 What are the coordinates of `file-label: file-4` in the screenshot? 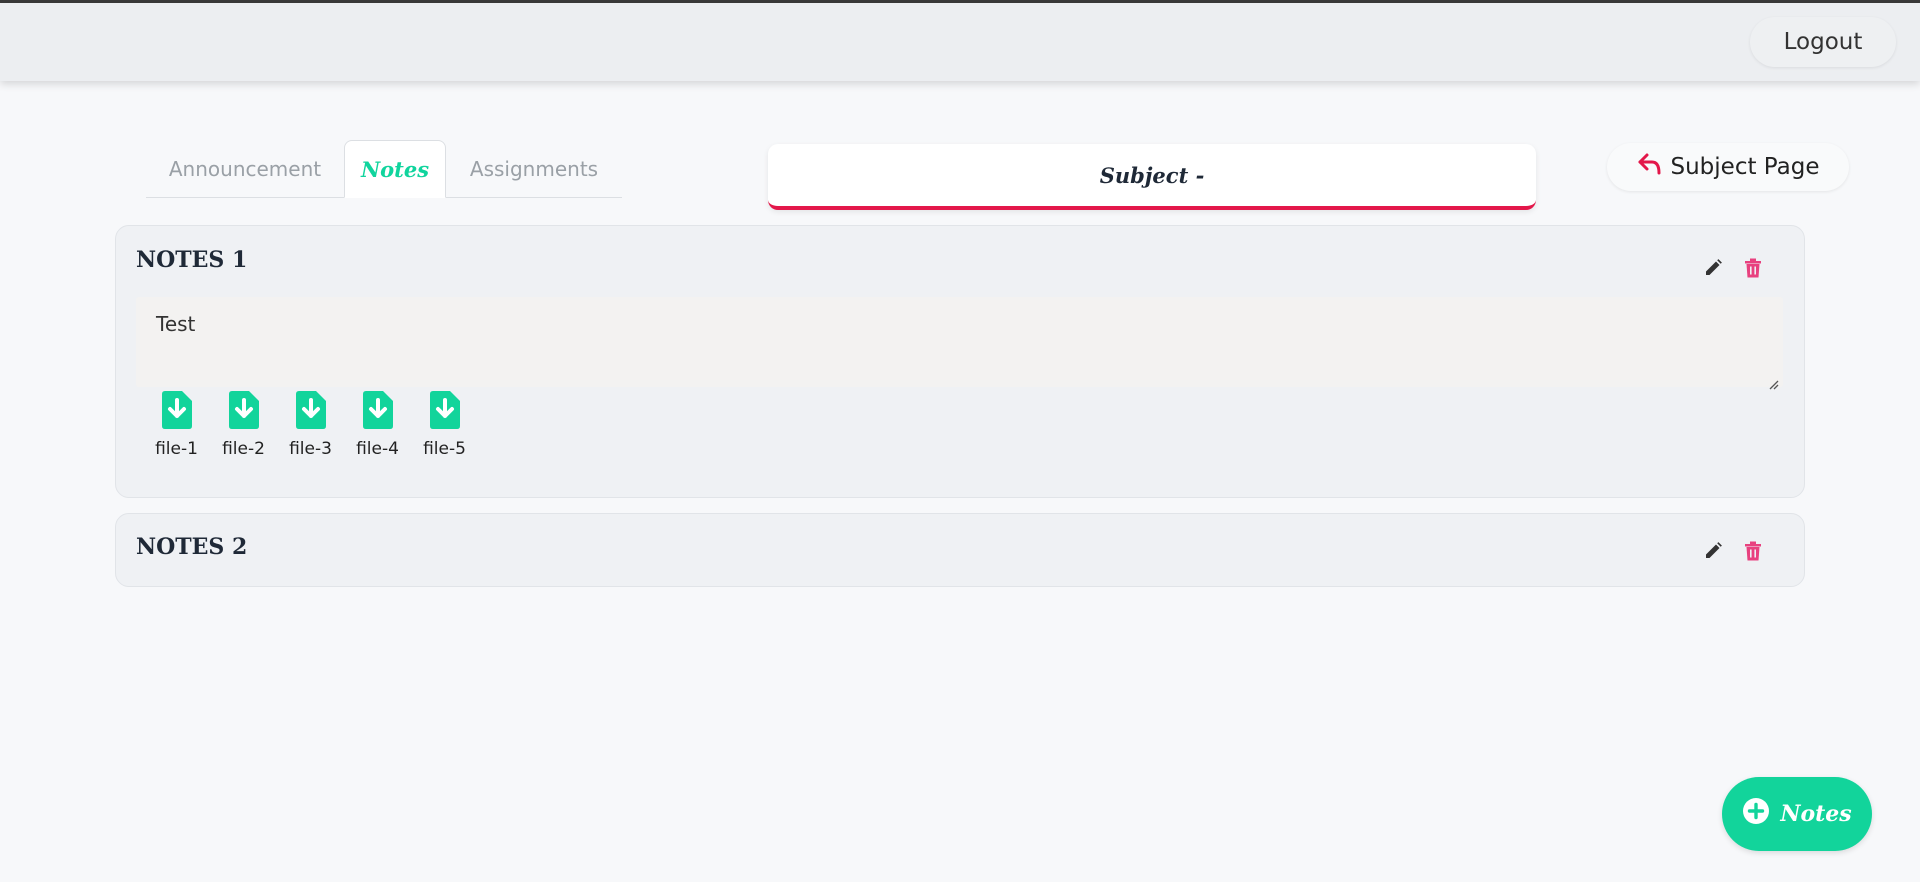 It's located at (377, 449).